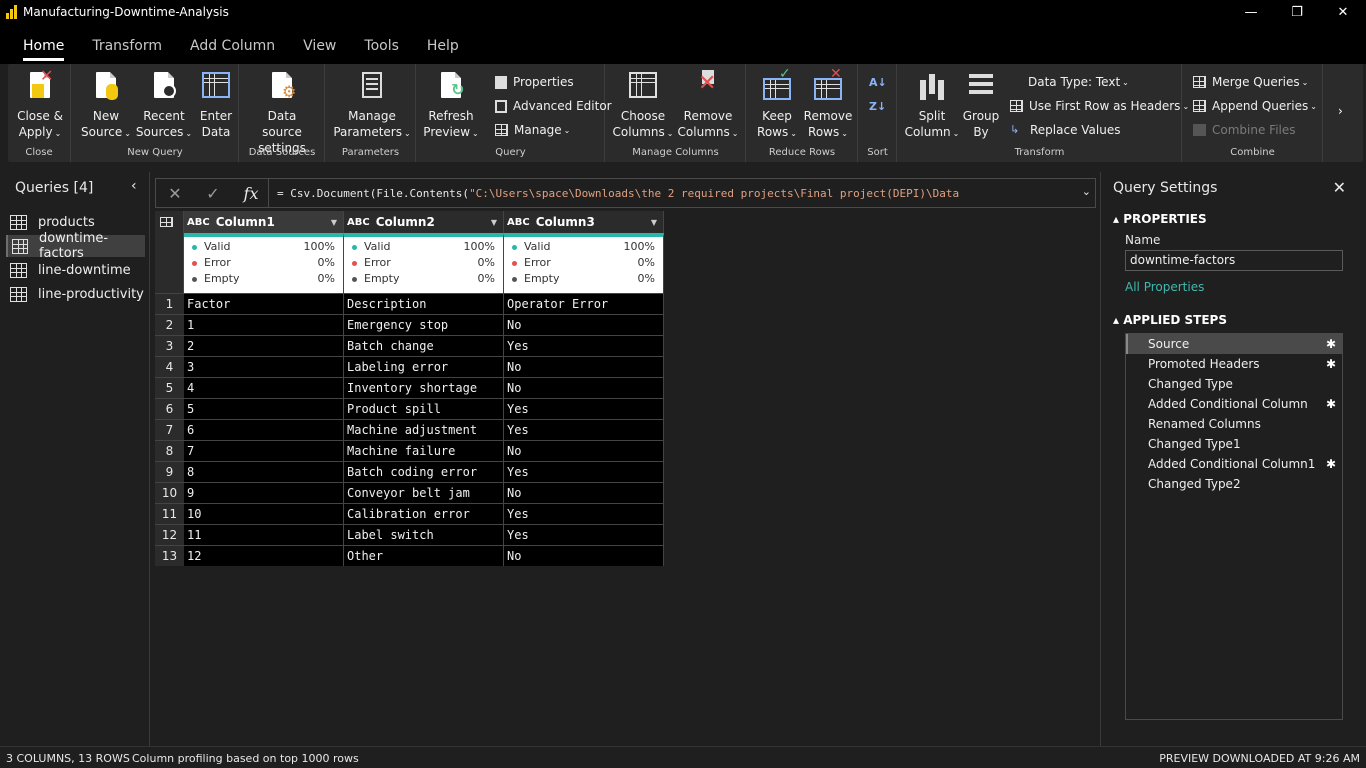 This screenshot has width=1366, height=768. What do you see at coordinates (127, 51) in the screenshot?
I see `tab-transform: Transform` at bounding box center [127, 51].